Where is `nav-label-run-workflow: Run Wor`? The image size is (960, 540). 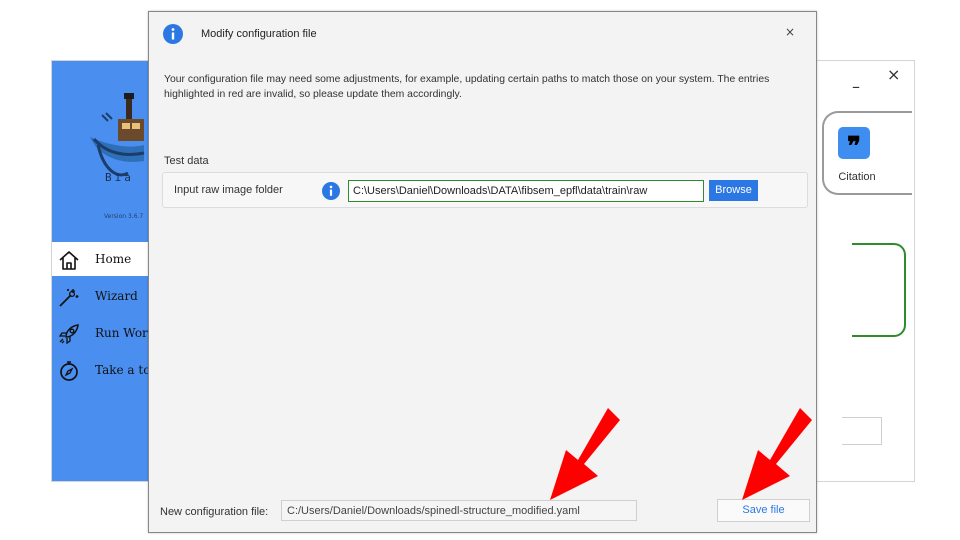 nav-label-run-workflow: Run Wor is located at coordinates (121, 333).